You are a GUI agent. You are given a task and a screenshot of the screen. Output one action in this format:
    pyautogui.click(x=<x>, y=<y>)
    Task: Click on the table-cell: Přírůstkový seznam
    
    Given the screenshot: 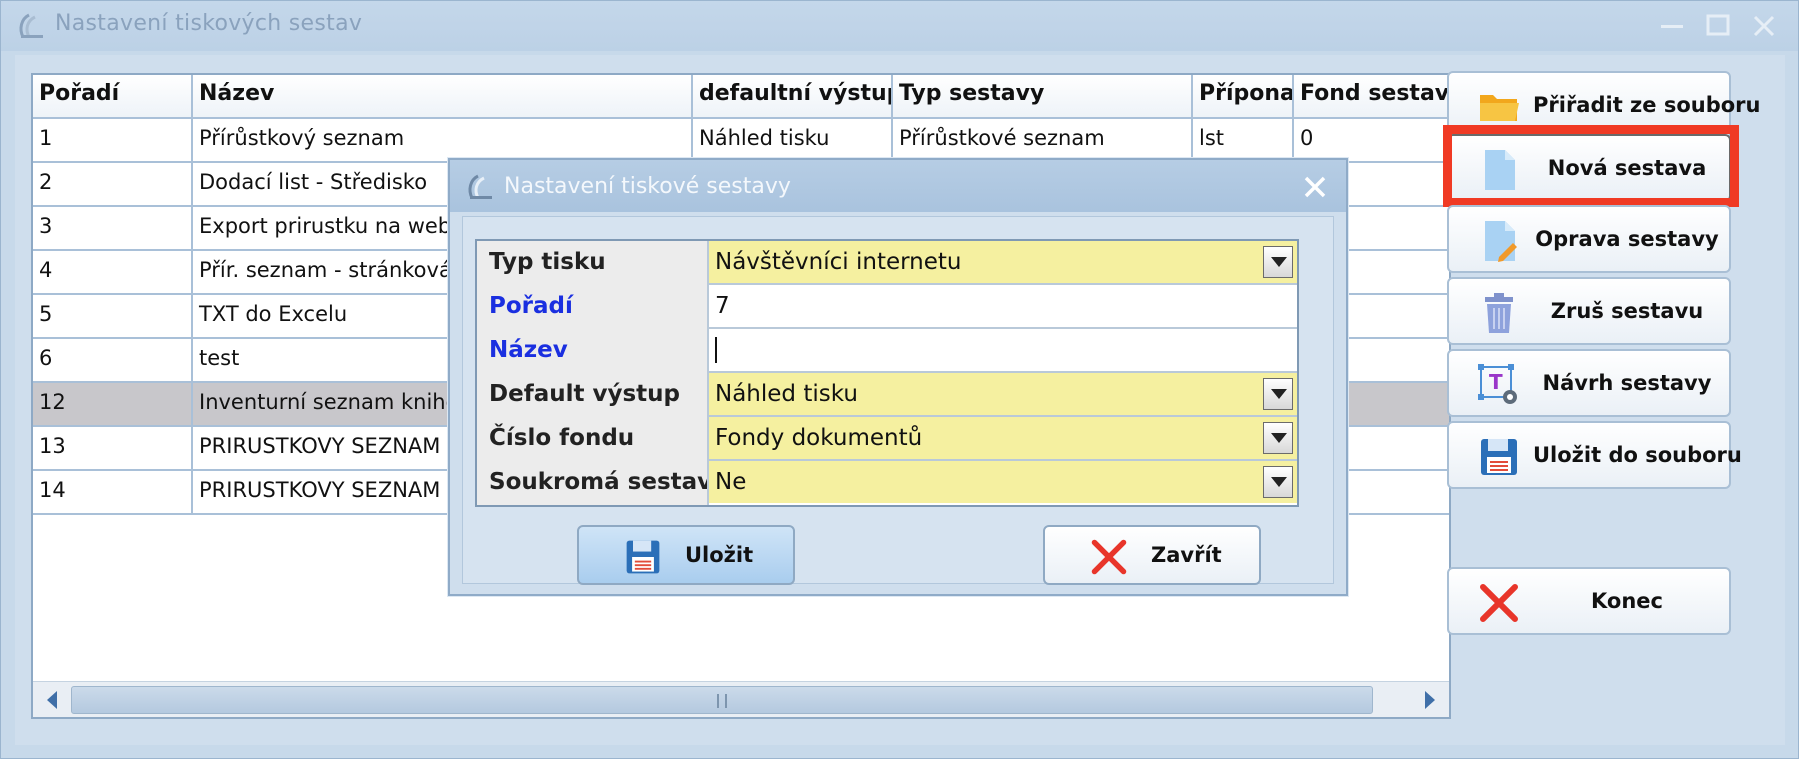 What is the action you would take?
    pyautogui.click(x=443, y=141)
    